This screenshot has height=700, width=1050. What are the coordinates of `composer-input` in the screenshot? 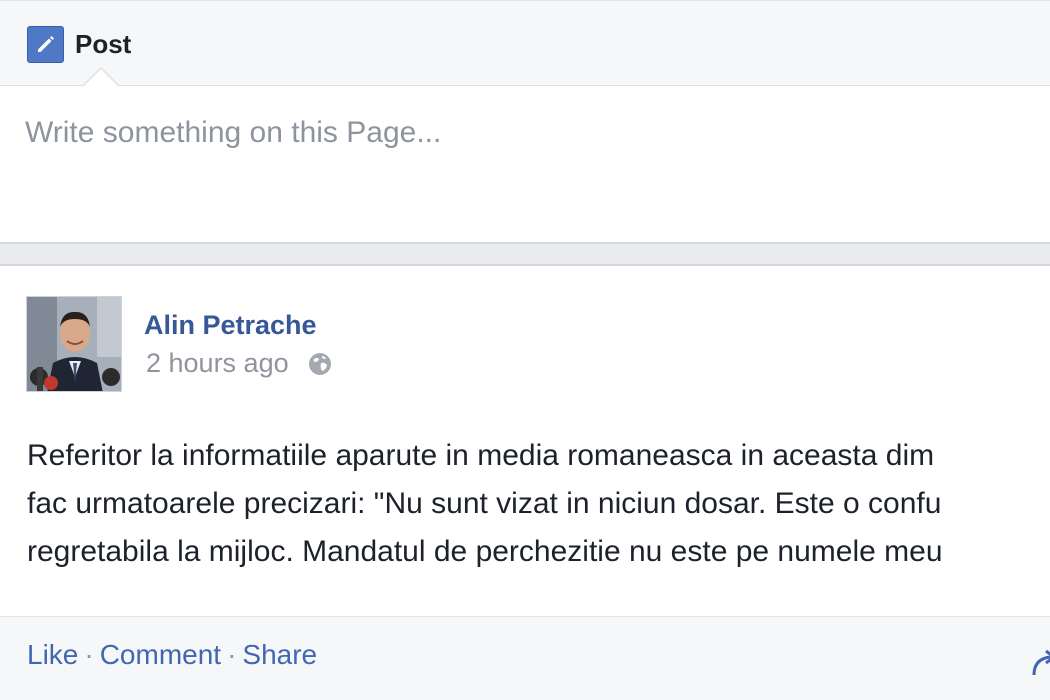 It's located at (525, 133).